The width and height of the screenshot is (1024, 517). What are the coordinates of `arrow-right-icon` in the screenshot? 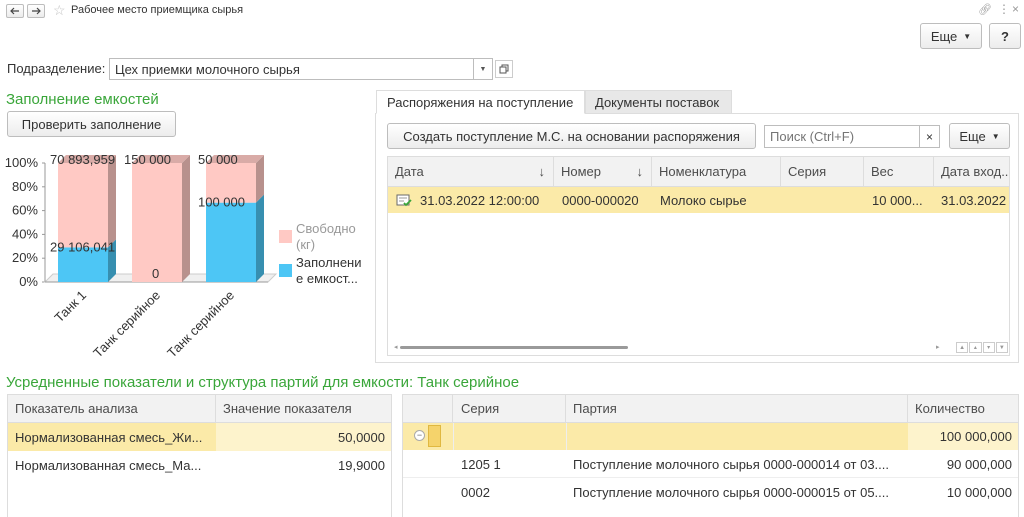 It's located at (36, 11).